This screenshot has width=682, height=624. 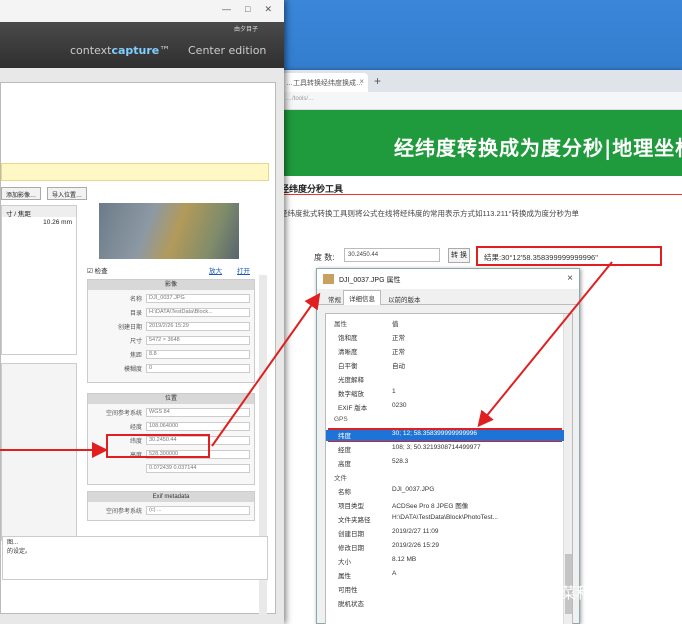 I want to click on field-value: 5472 × 3648, so click(x=198, y=340).